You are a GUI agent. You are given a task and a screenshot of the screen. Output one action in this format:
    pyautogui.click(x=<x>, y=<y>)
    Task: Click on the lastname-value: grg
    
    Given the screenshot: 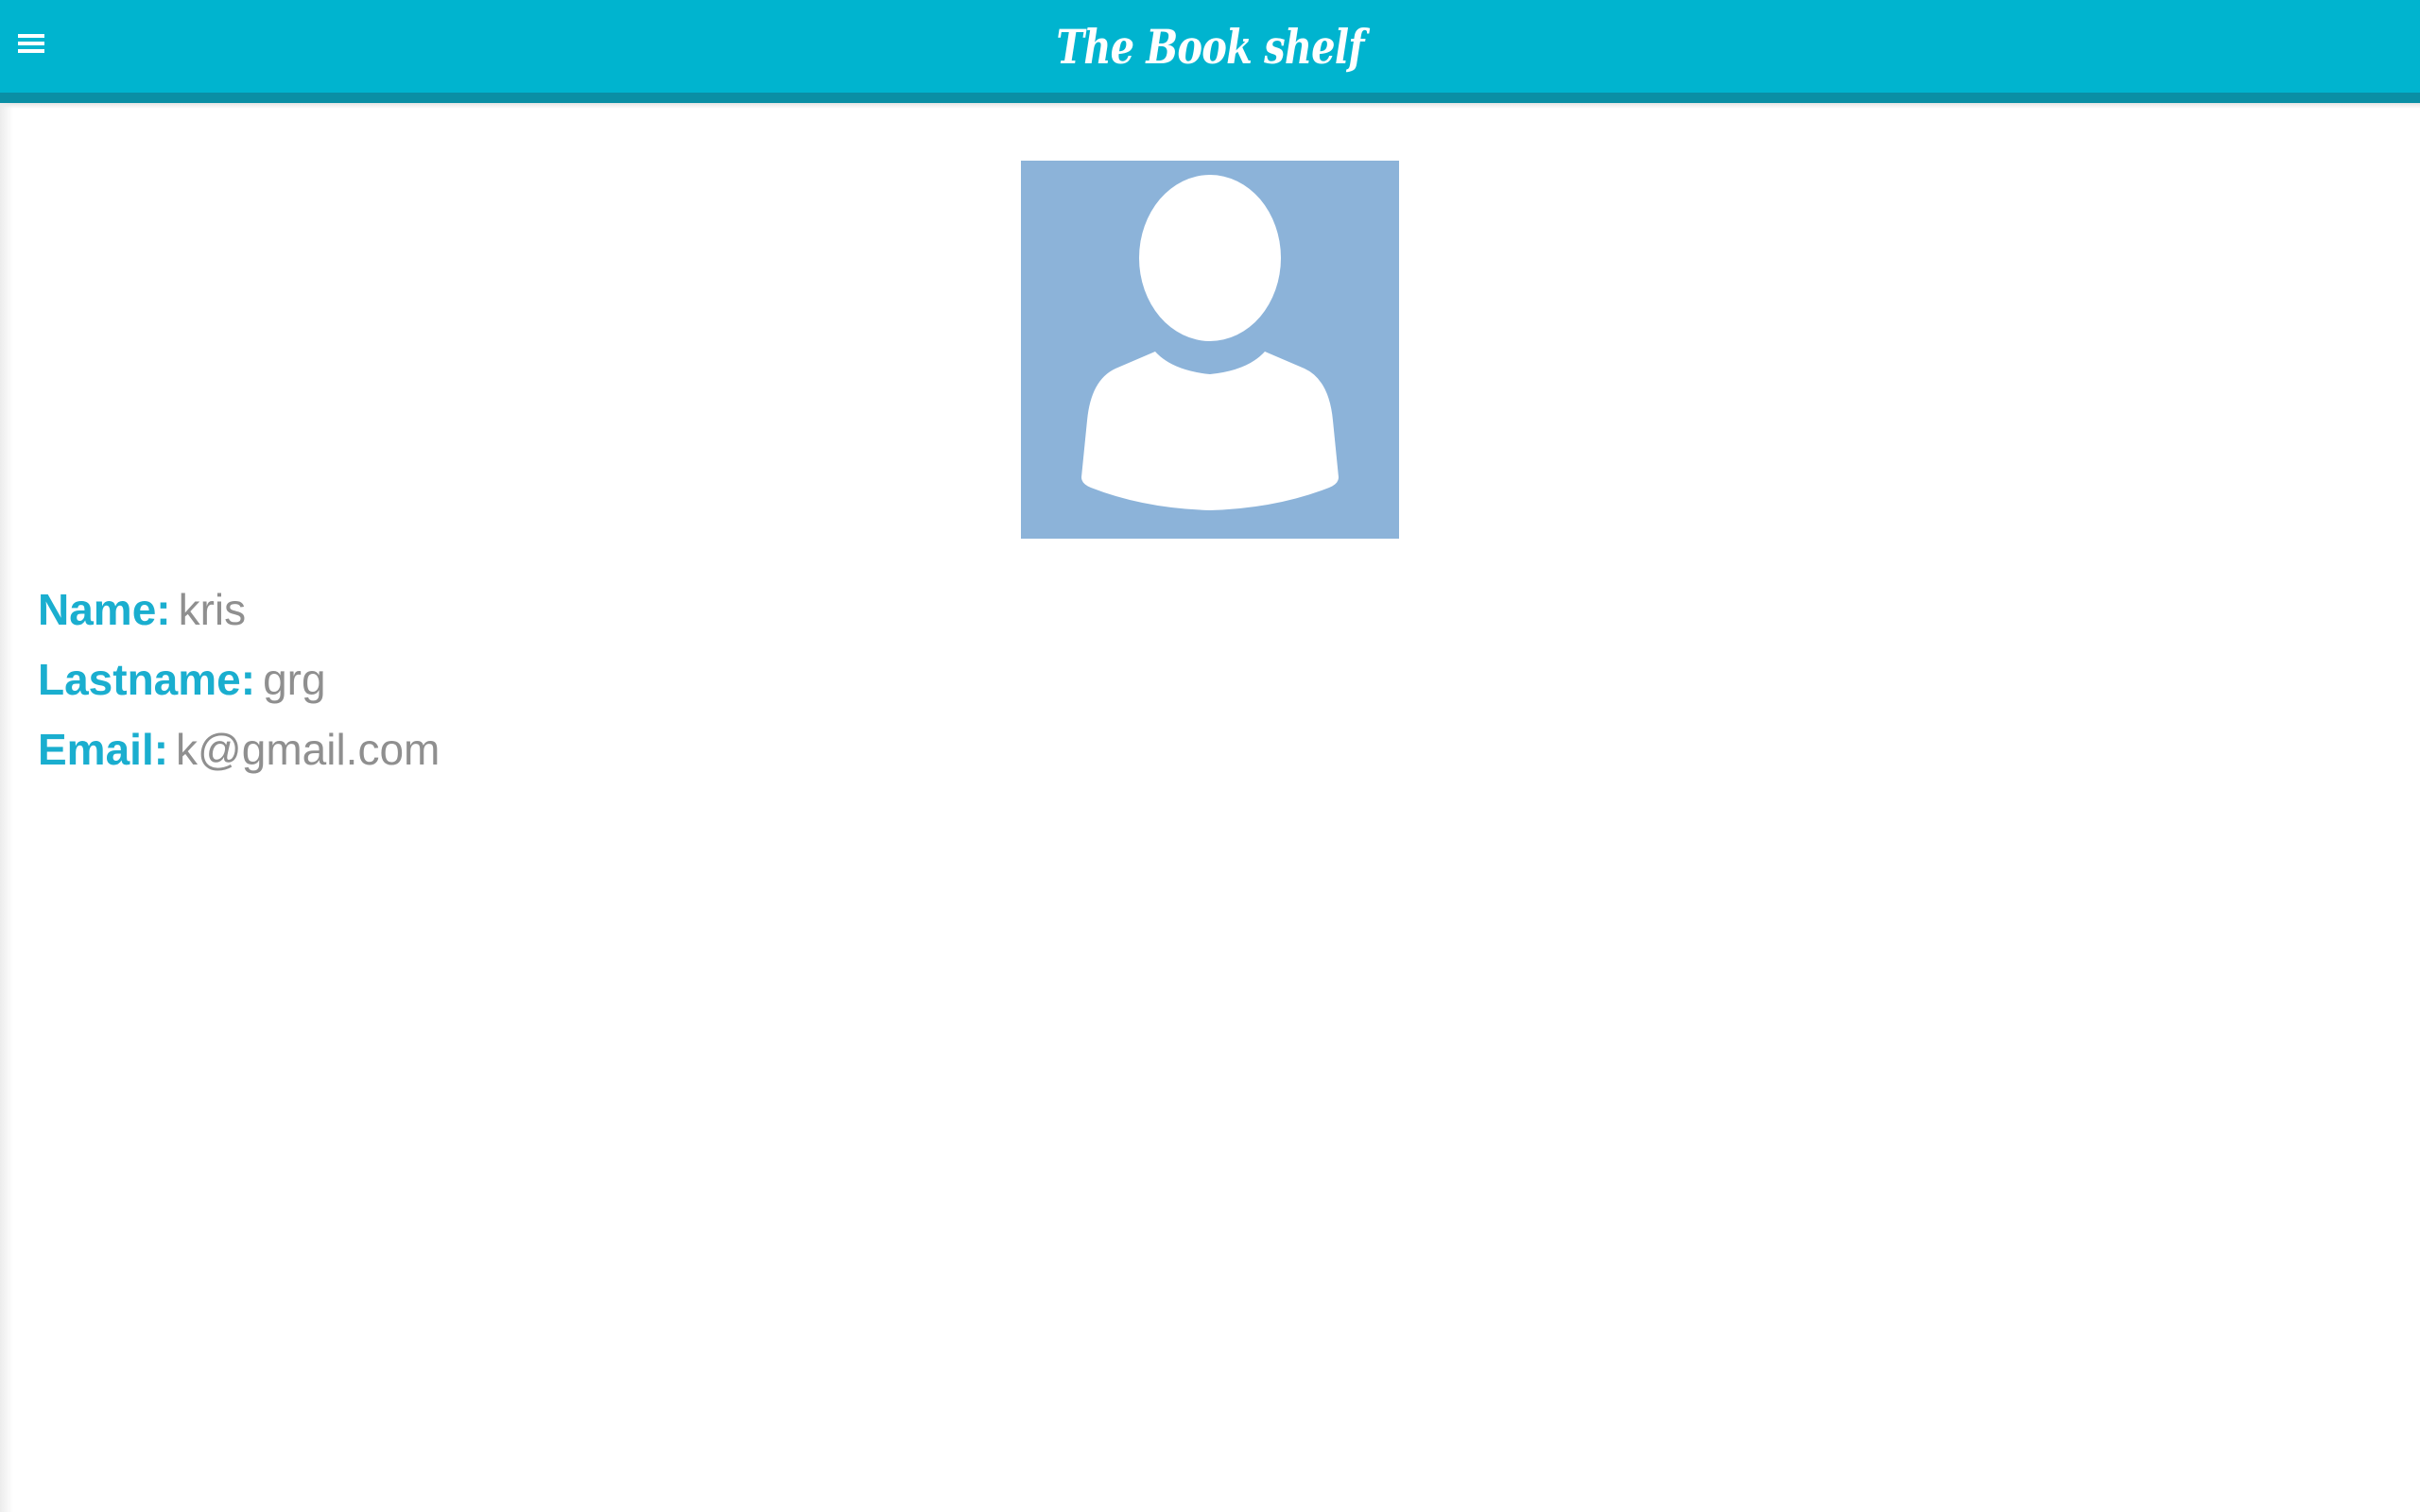 What is the action you would take?
    pyautogui.click(x=294, y=679)
    